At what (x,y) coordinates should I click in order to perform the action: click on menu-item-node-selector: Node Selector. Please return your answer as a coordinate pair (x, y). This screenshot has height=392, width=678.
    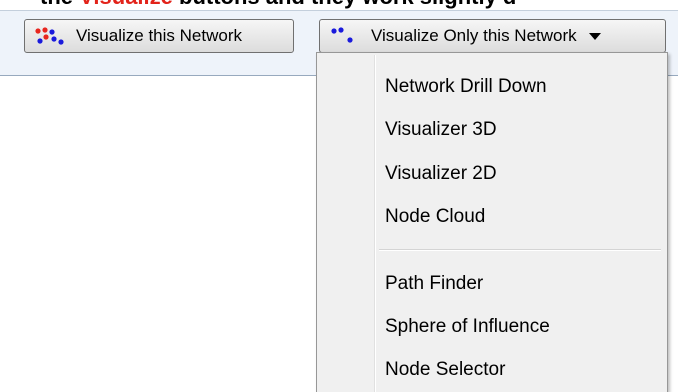
    Looking at the image, I should click on (492, 370).